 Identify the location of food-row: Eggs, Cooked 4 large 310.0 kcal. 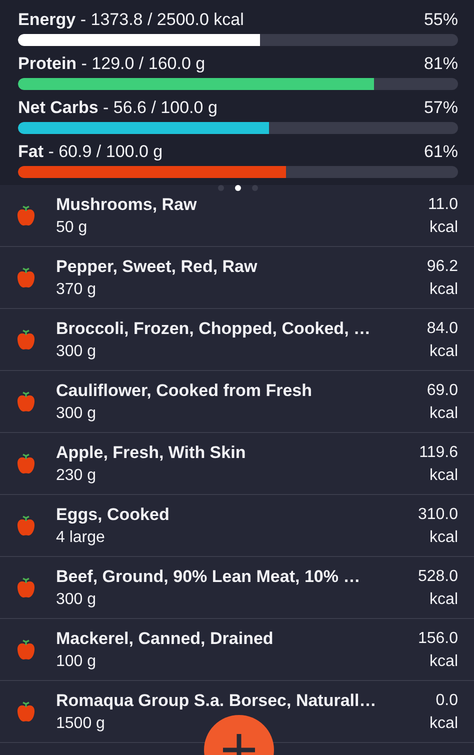
(237, 526).